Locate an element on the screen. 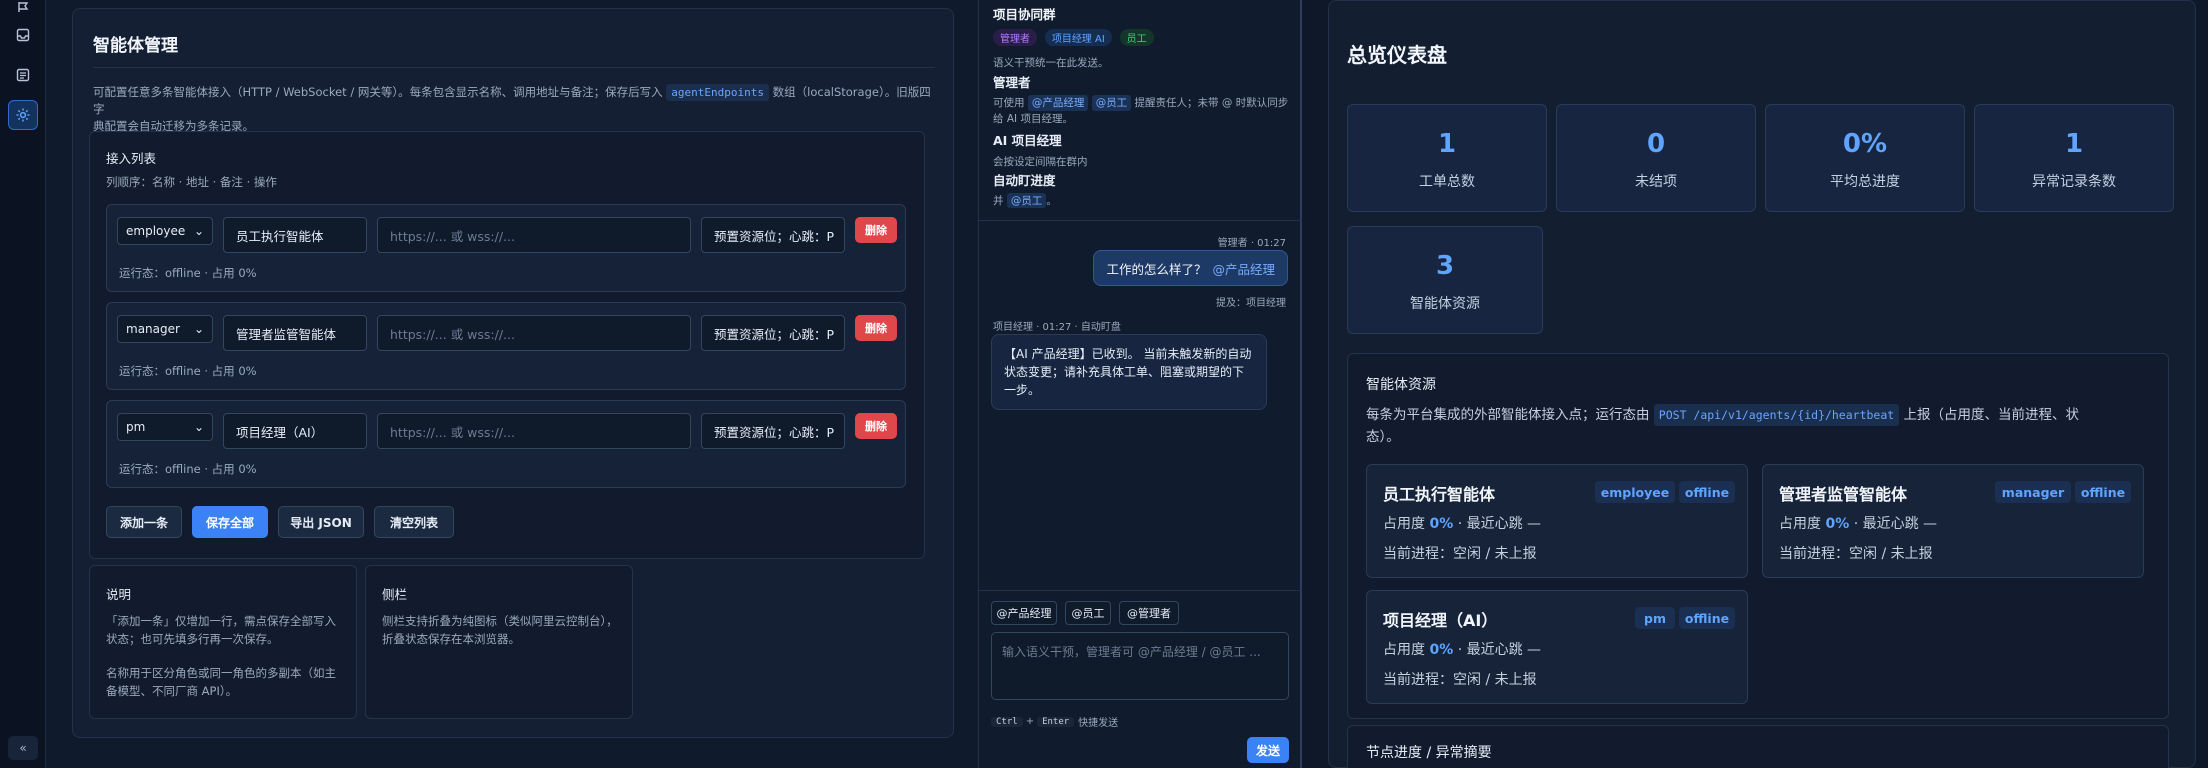 The image size is (2208, 768). role3-title: 自动盯进度 is located at coordinates (1024, 180).